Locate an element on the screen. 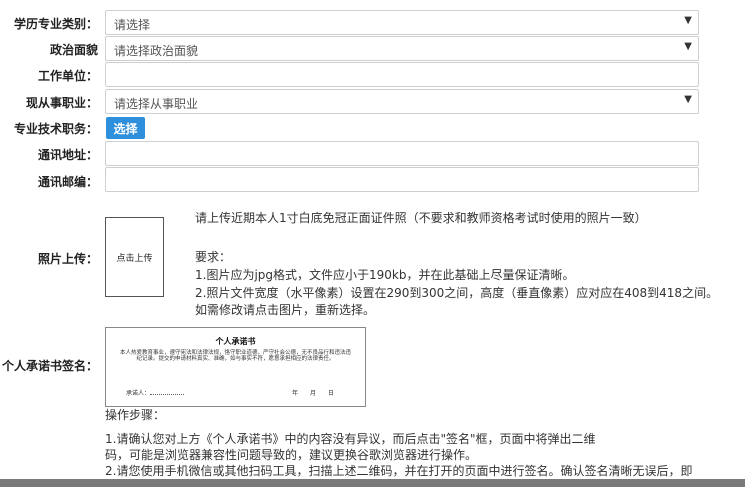  photo-requirements-title: 要求： is located at coordinates (213, 257).